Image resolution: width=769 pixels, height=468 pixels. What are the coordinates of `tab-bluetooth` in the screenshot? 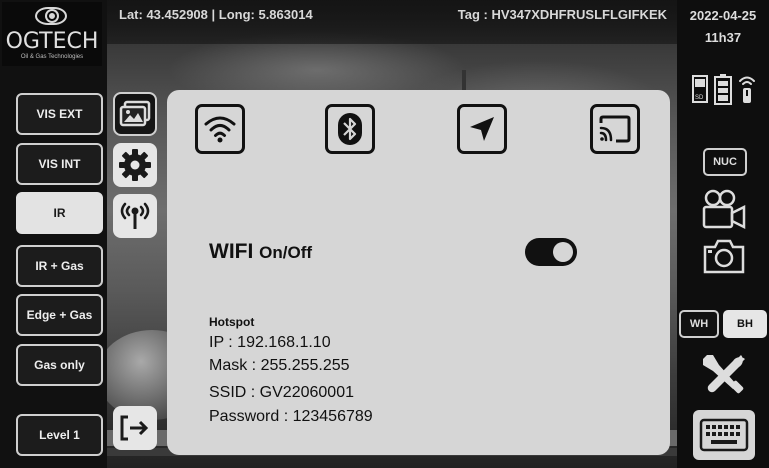 It's located at (350, 129).